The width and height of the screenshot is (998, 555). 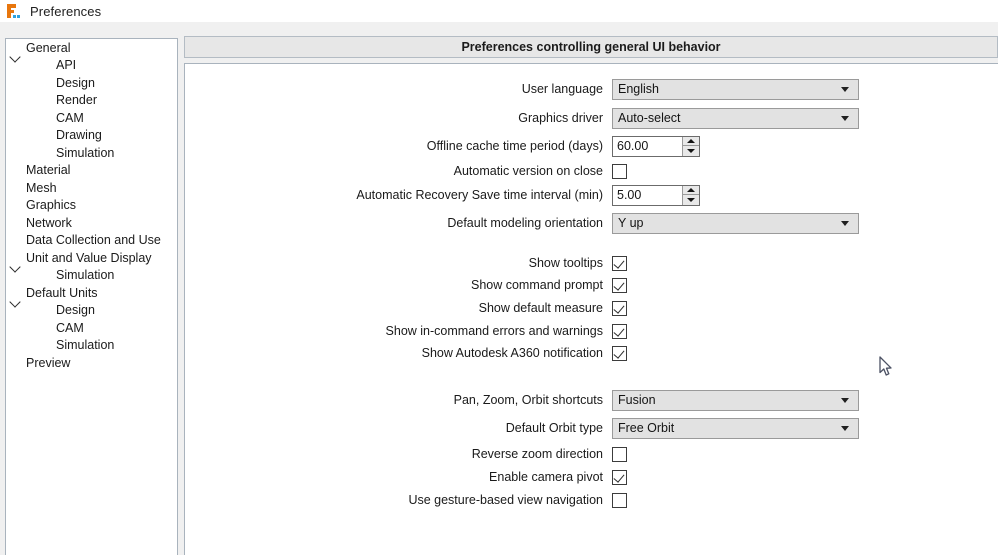 I want to click on checkbox-gesture-based-navigation, so click(x=619, y=500).